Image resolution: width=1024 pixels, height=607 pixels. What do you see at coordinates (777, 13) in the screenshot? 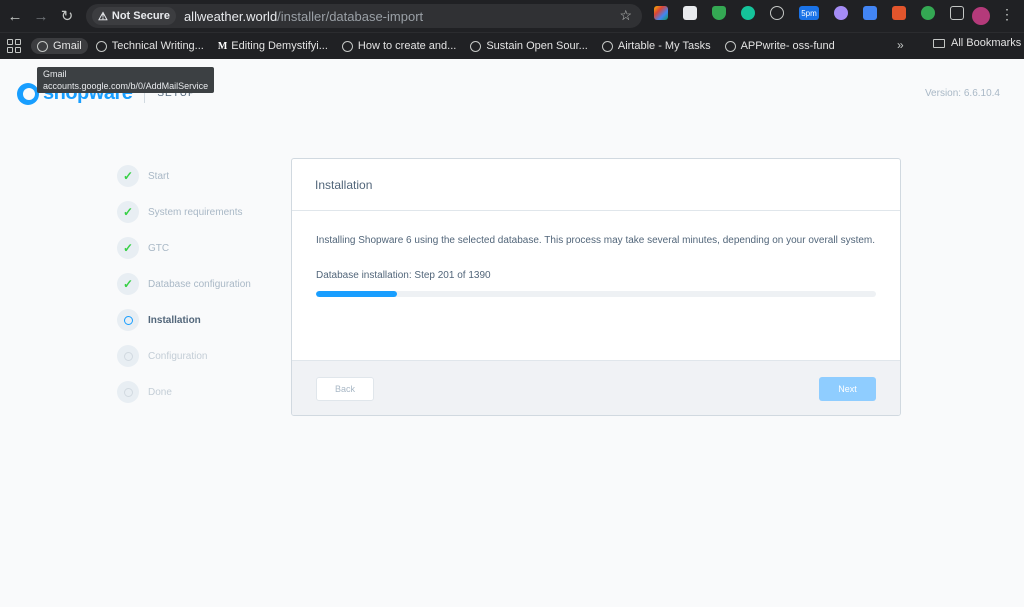
I see `react-devtools-icon` at bounding box center [777, 13].